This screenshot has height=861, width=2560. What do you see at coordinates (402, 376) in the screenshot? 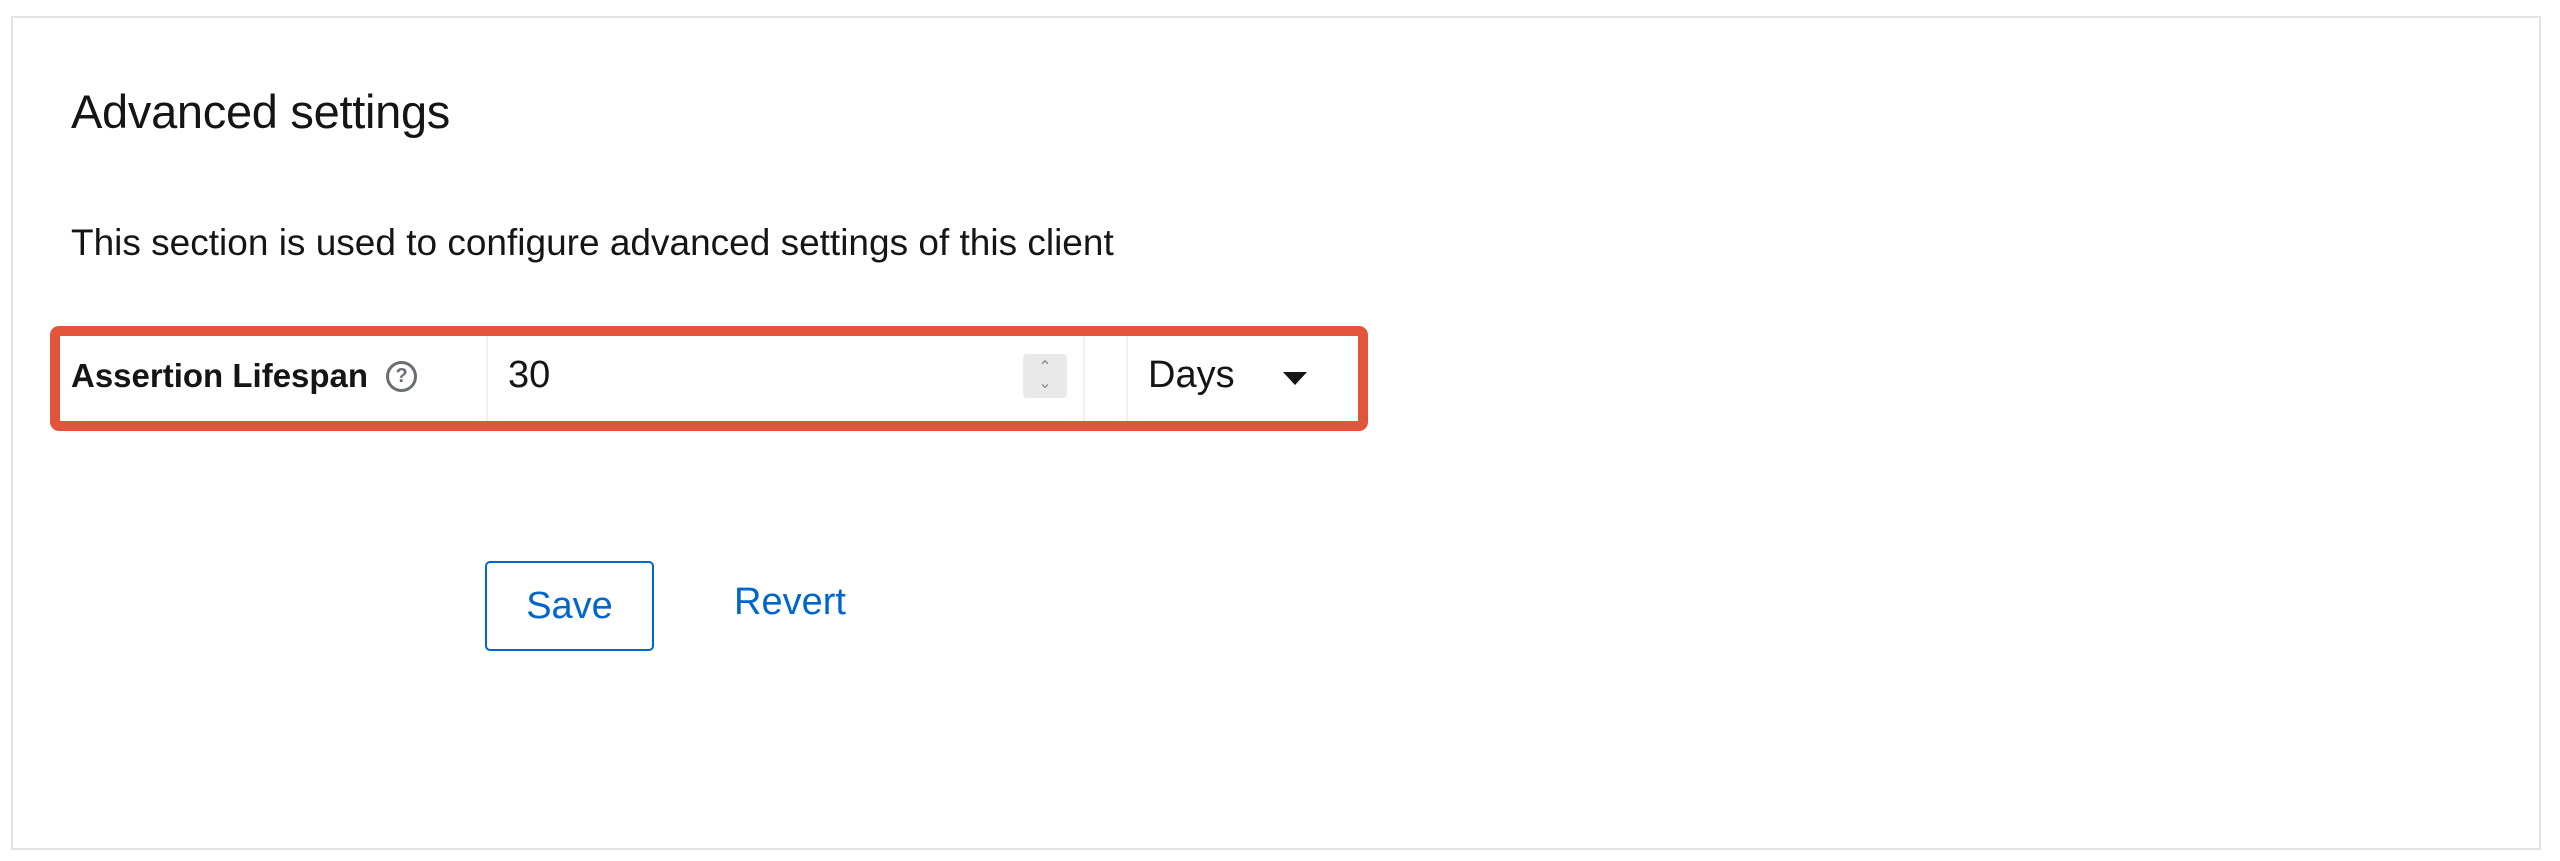
I see `help-circle-icon: ?` at bounding box center [402, 376].